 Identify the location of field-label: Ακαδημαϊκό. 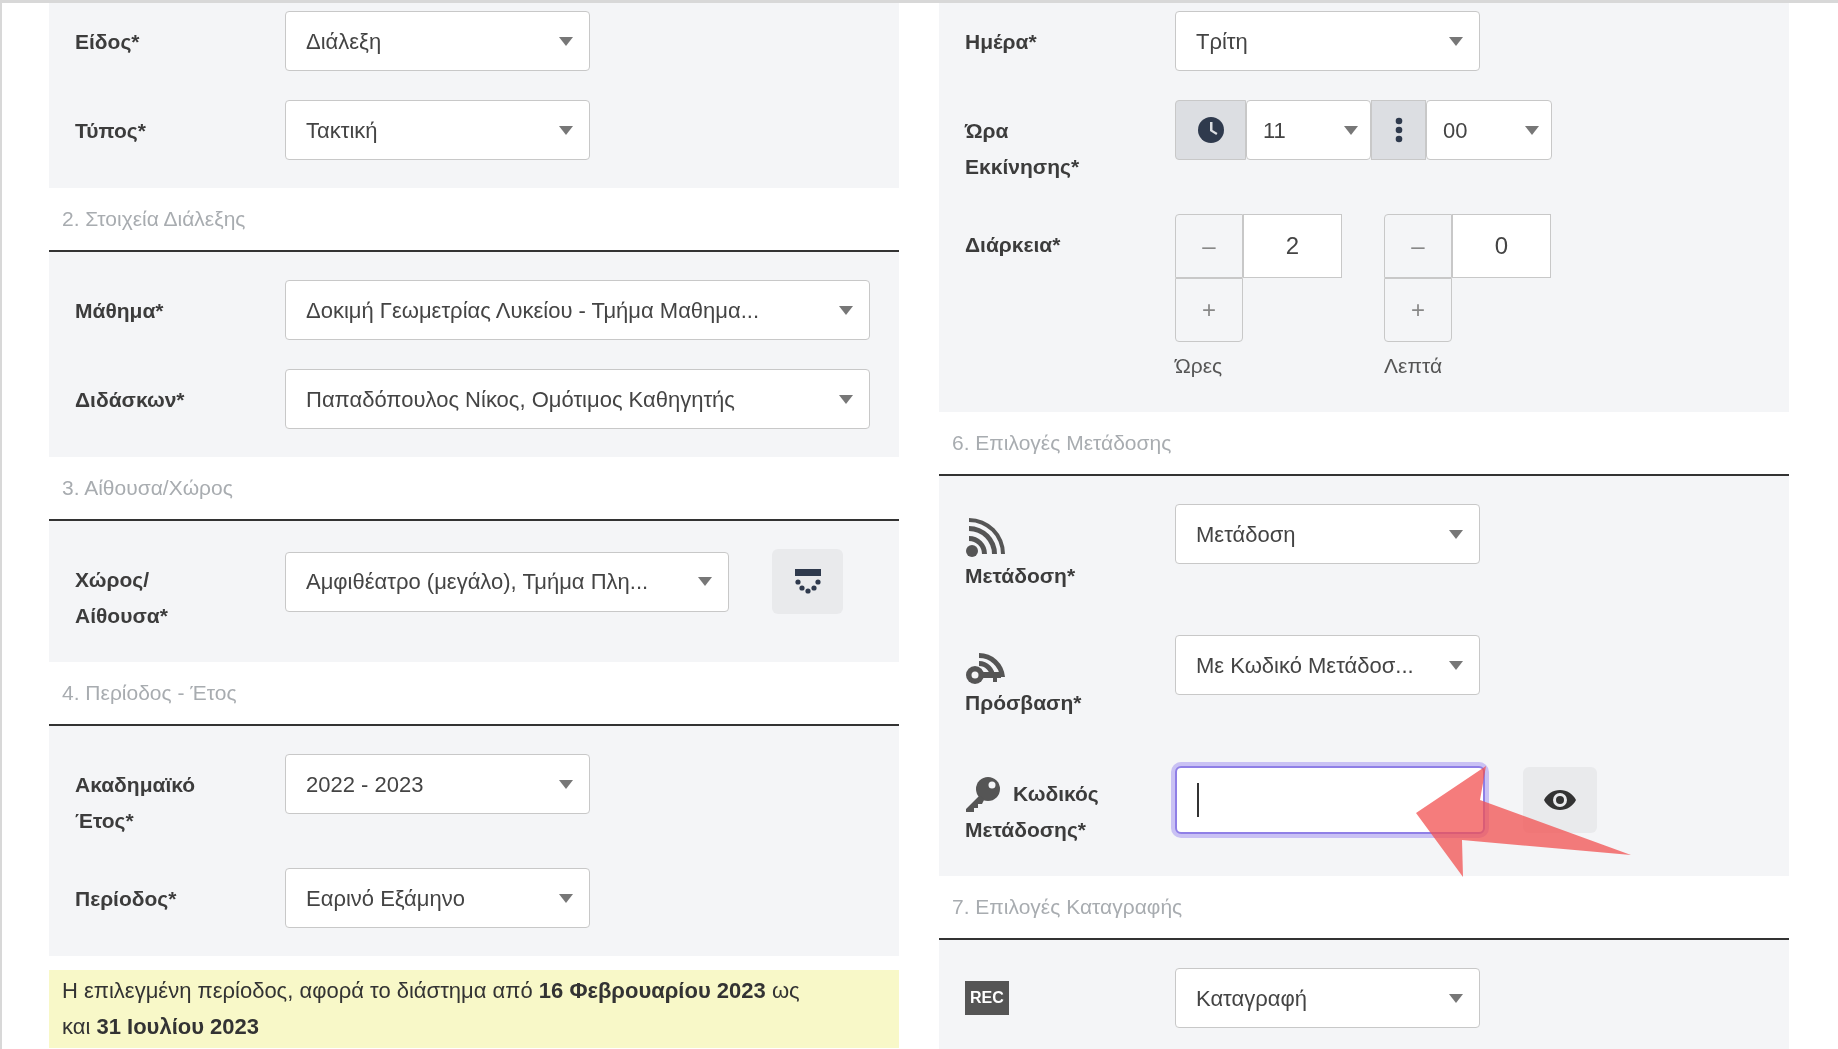
(135, 785).